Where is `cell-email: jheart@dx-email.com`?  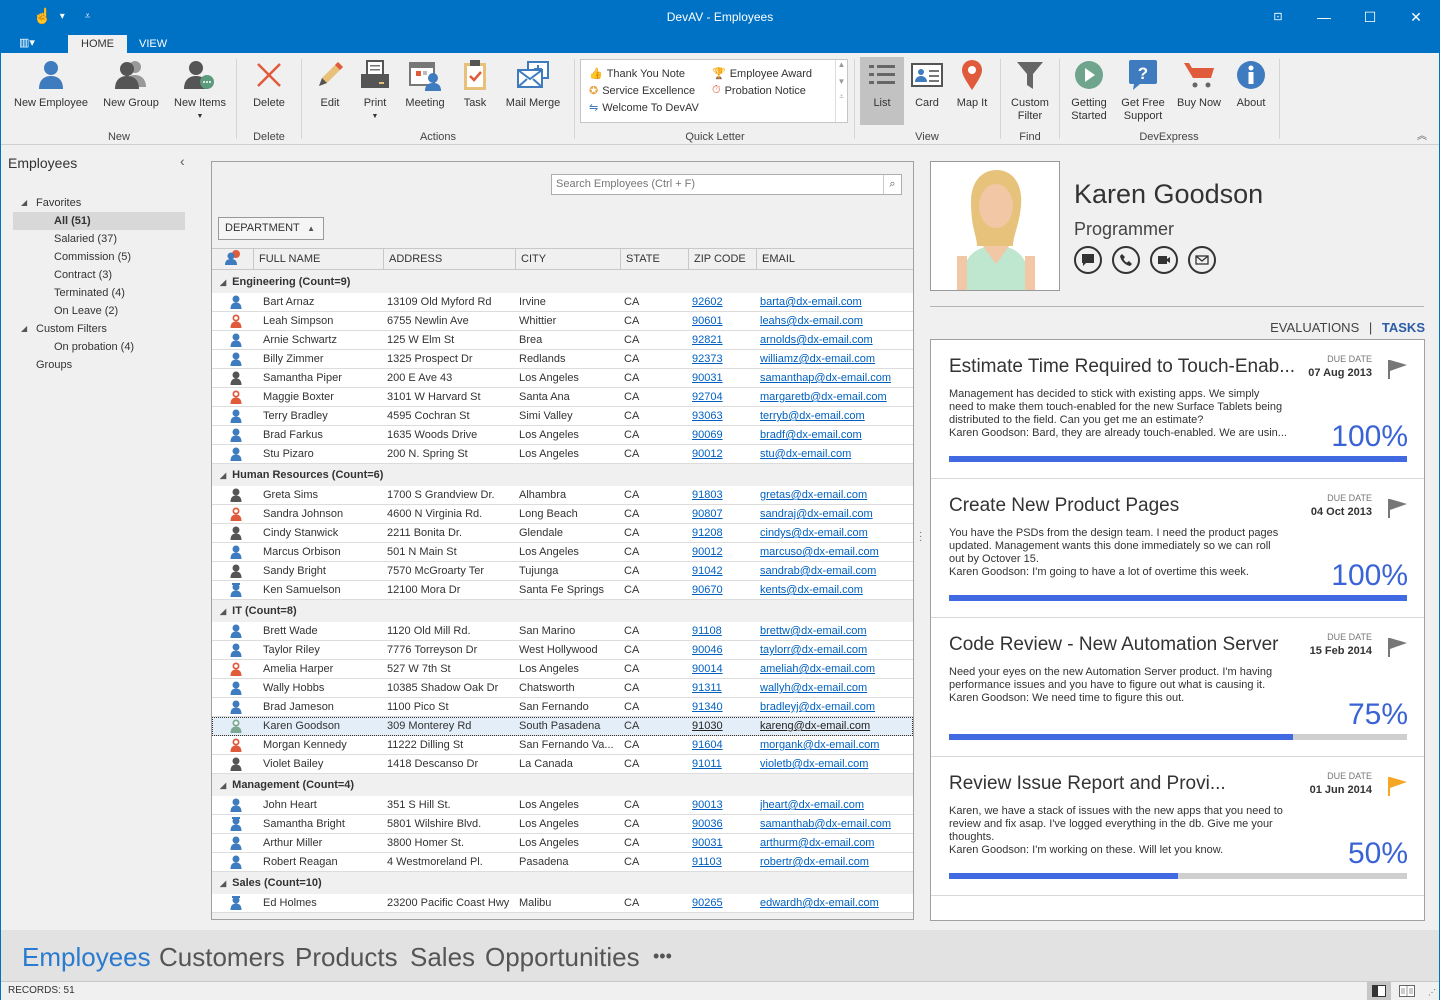
cell-email: jheart@dx-email.com is located at coordinates (835, 805).